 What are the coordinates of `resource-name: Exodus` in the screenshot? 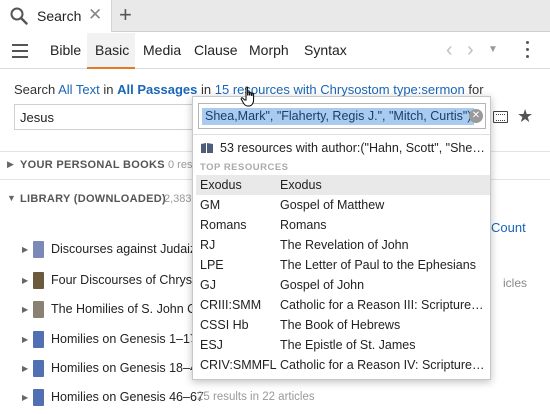 It's located at (301, 185).